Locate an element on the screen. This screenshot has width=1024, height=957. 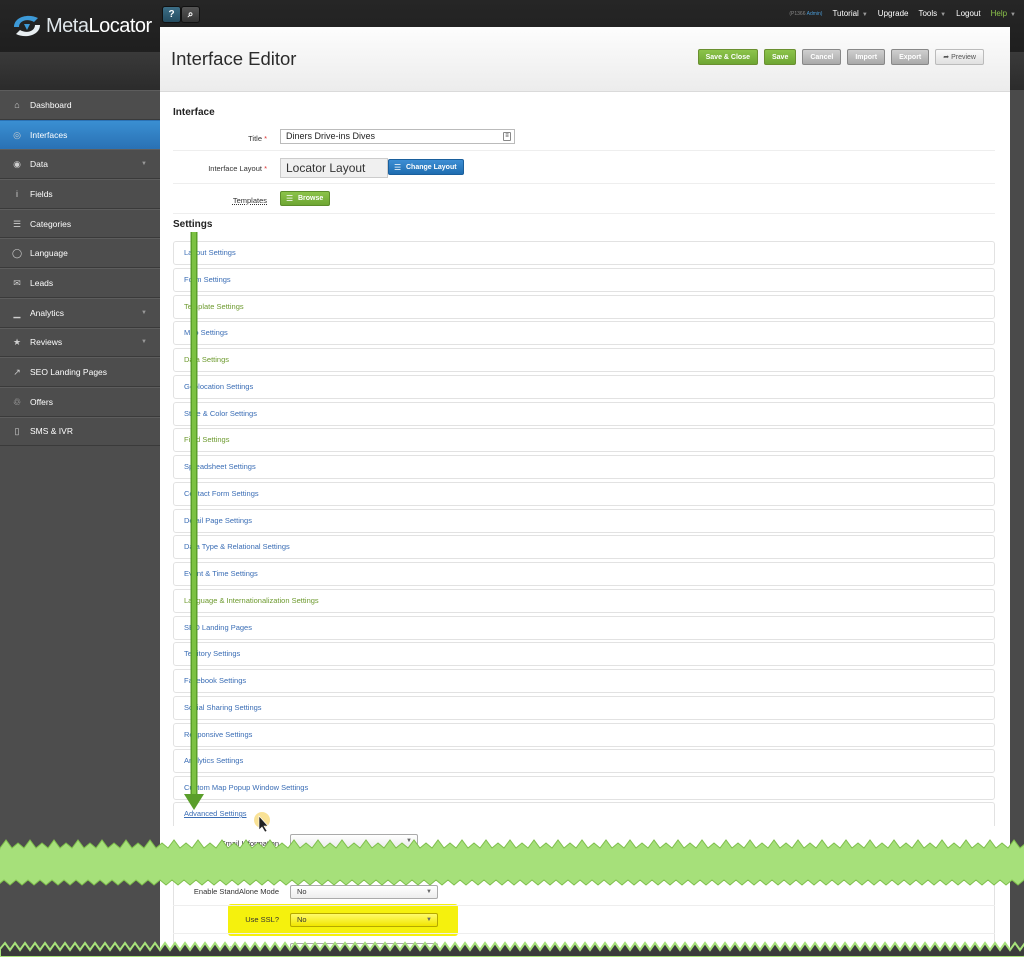
sidebar-item-label: SEO Landing Pages is located at coordinates (69, 372).